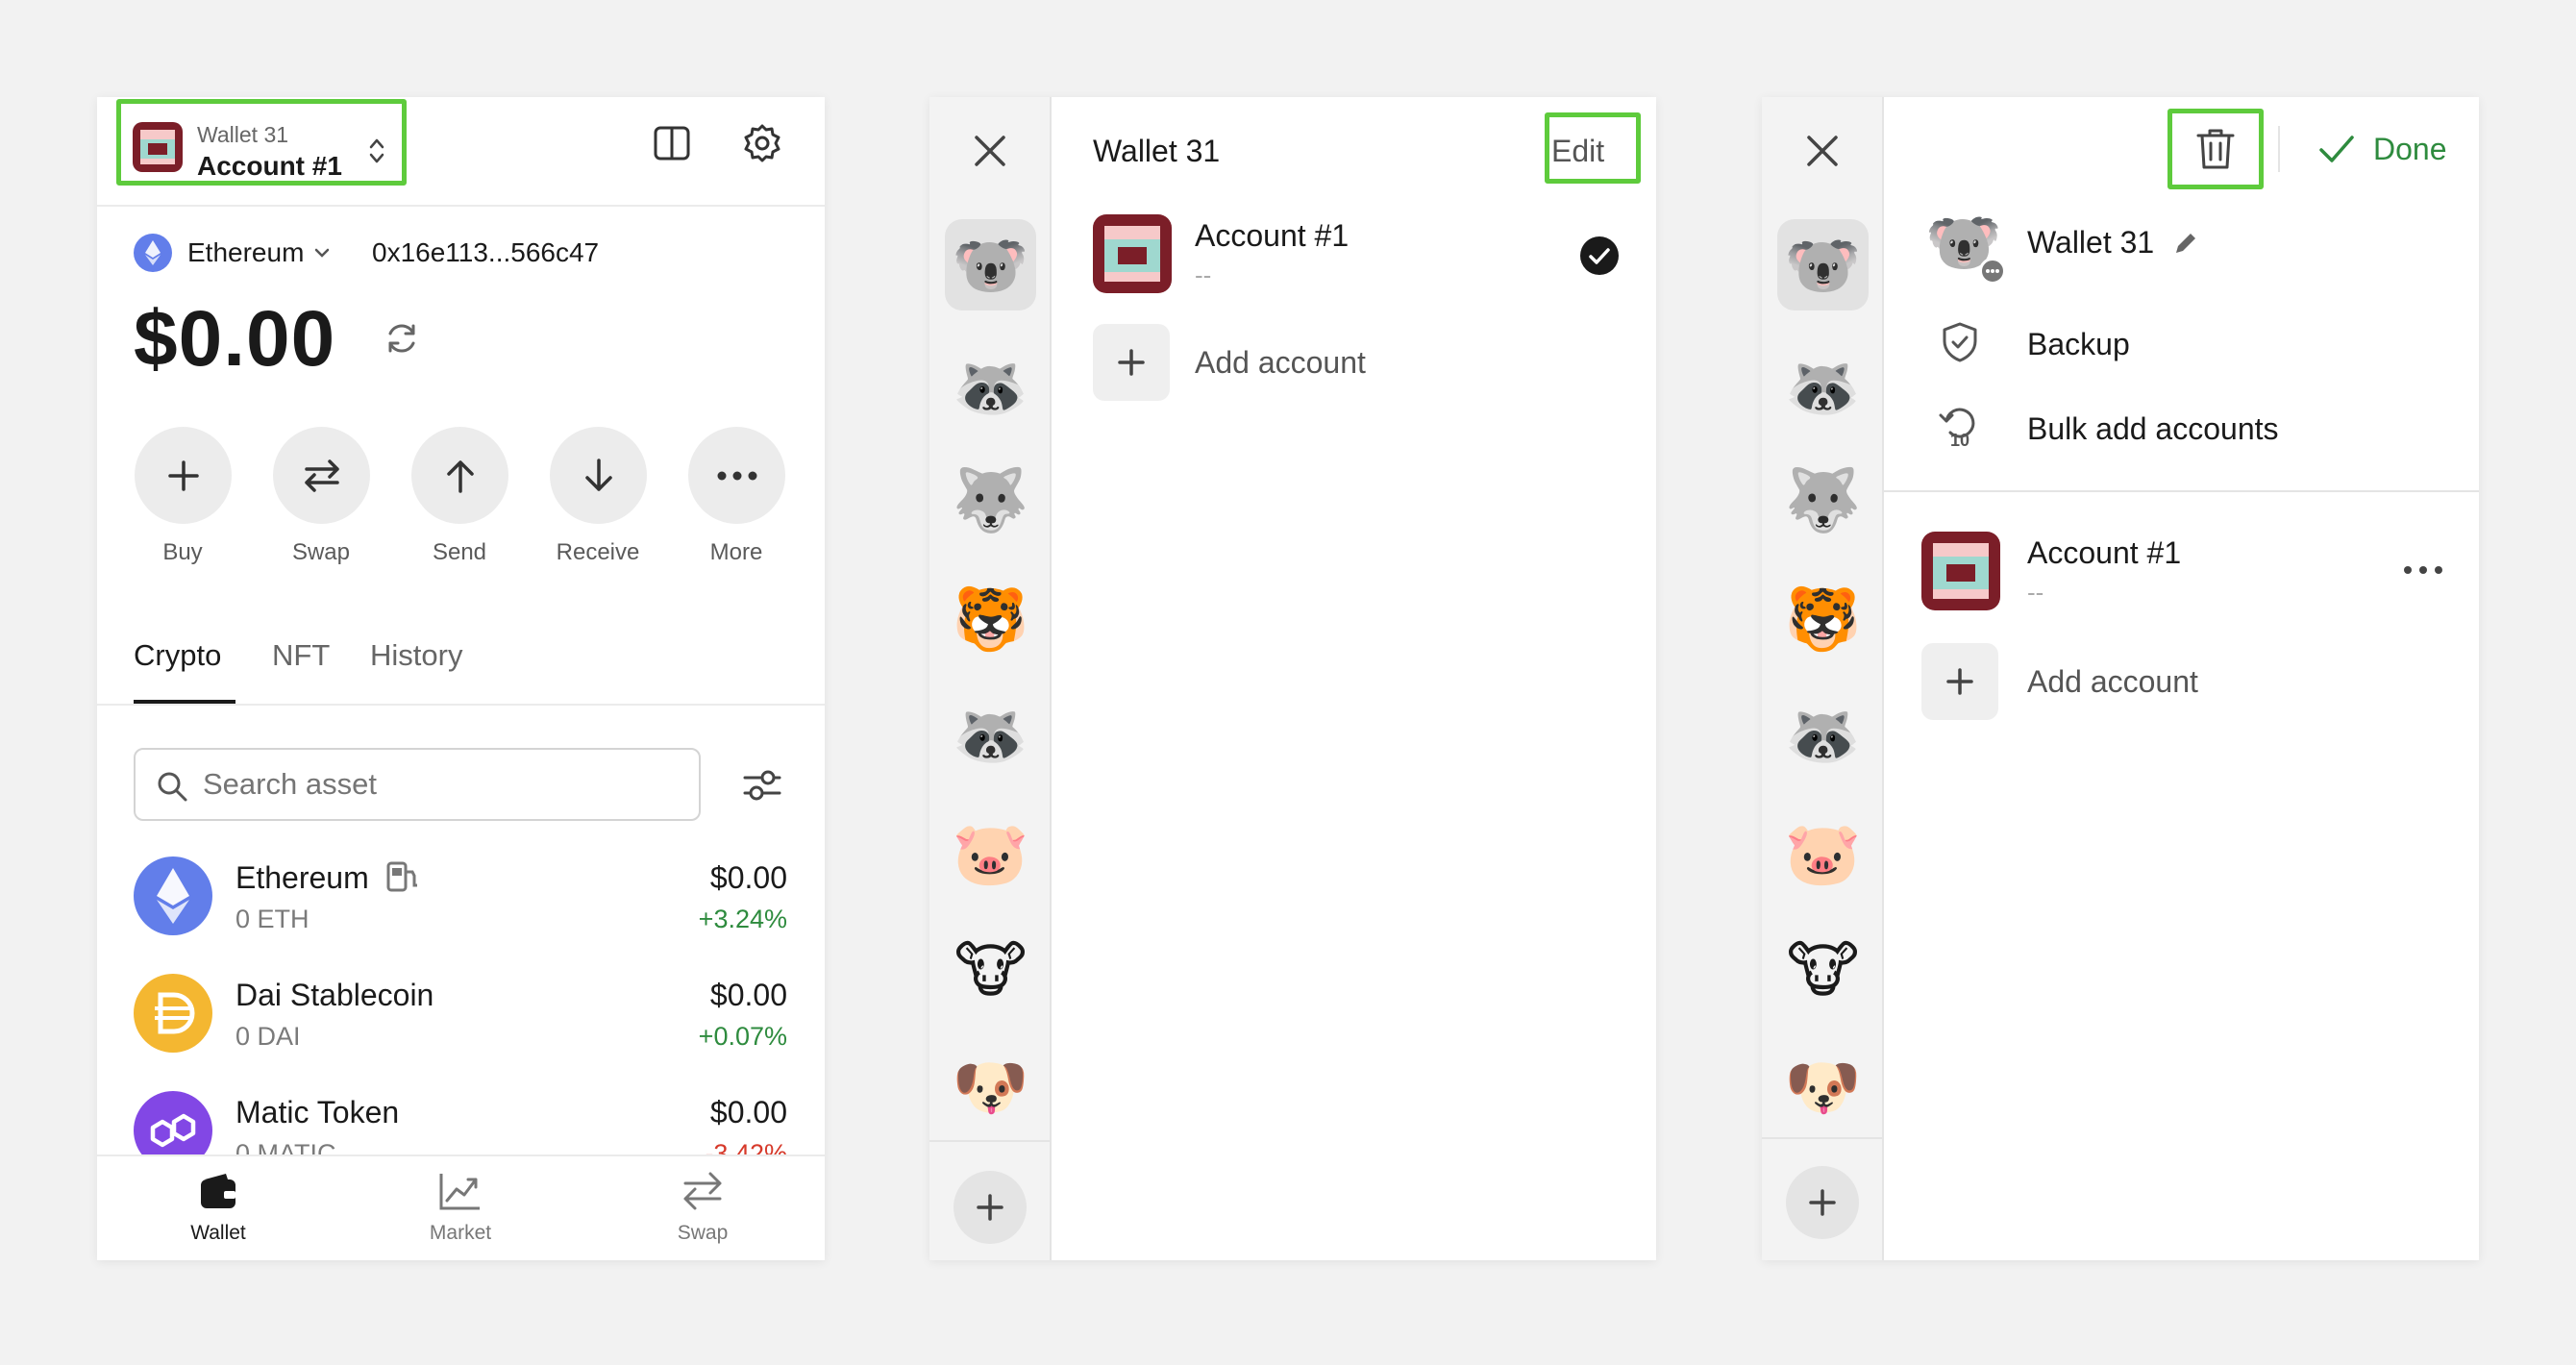  What do you see at coordinates (2185, 244) in the screenshot?
I see `pencil-icon` at bounding box center [2185, 244].